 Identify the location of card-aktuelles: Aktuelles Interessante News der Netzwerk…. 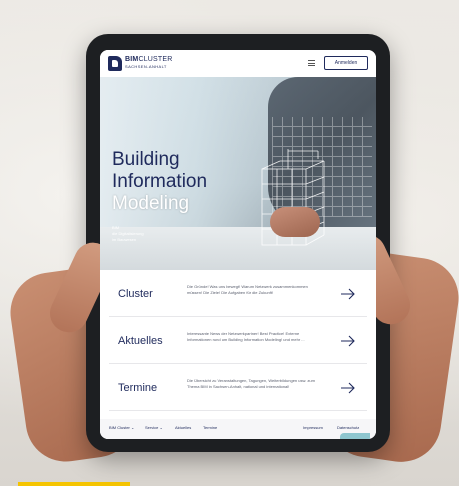
(238, 342).